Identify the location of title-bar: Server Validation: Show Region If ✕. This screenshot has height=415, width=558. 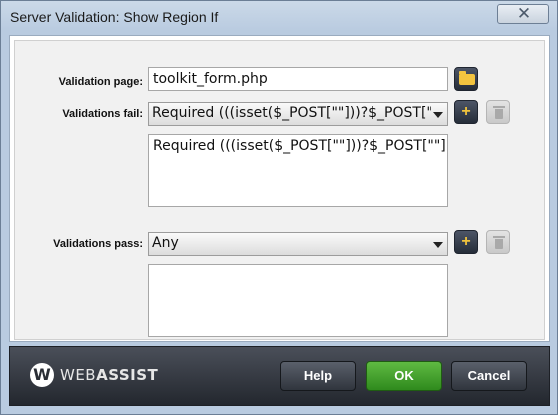
(279, 17).